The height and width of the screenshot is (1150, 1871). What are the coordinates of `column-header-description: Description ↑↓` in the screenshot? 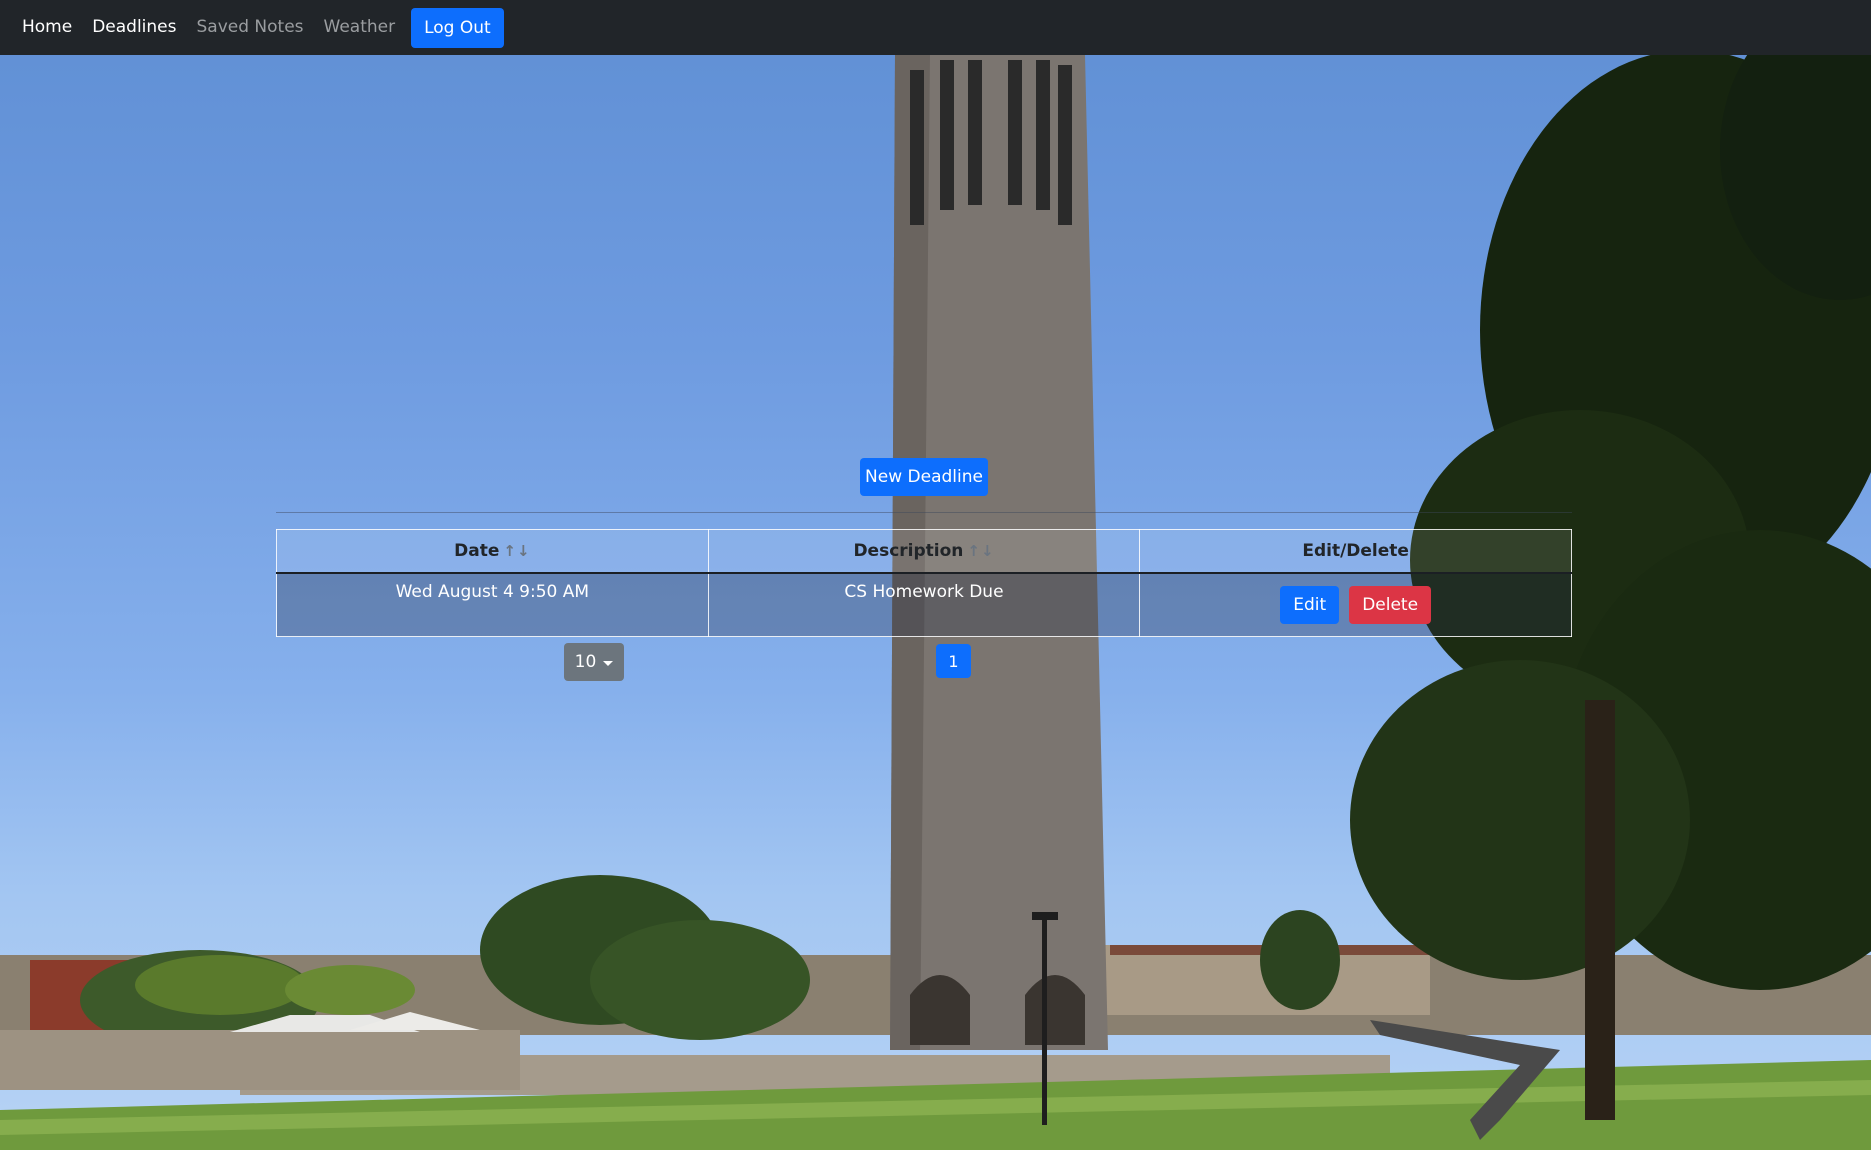 It's located at (924, 551).